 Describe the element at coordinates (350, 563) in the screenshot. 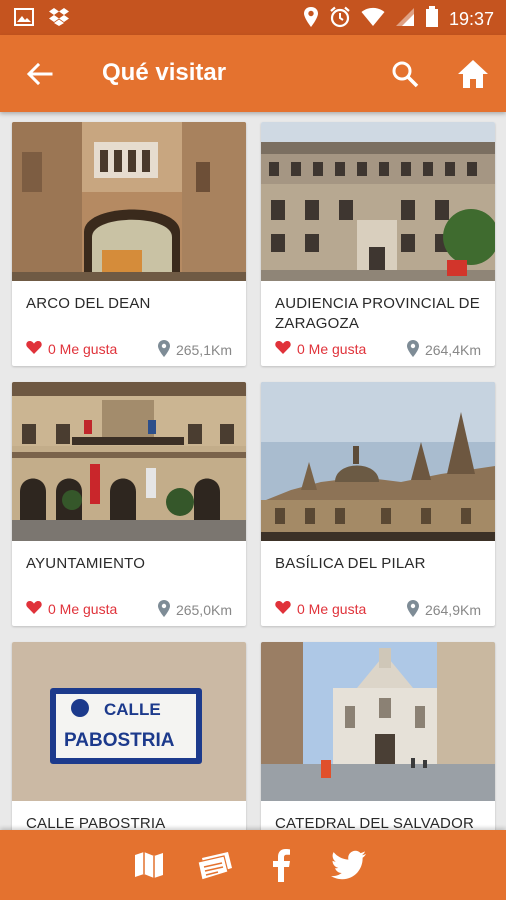

I see `place-name: BASÍLICA DEL PILAR` at that location.